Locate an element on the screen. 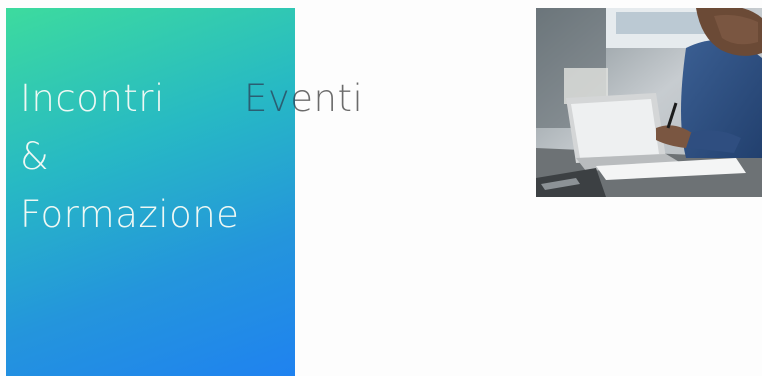 The width and height of the screenshot is (762, 376). title-line-ampersand: & is located at coordinates (35, 156).